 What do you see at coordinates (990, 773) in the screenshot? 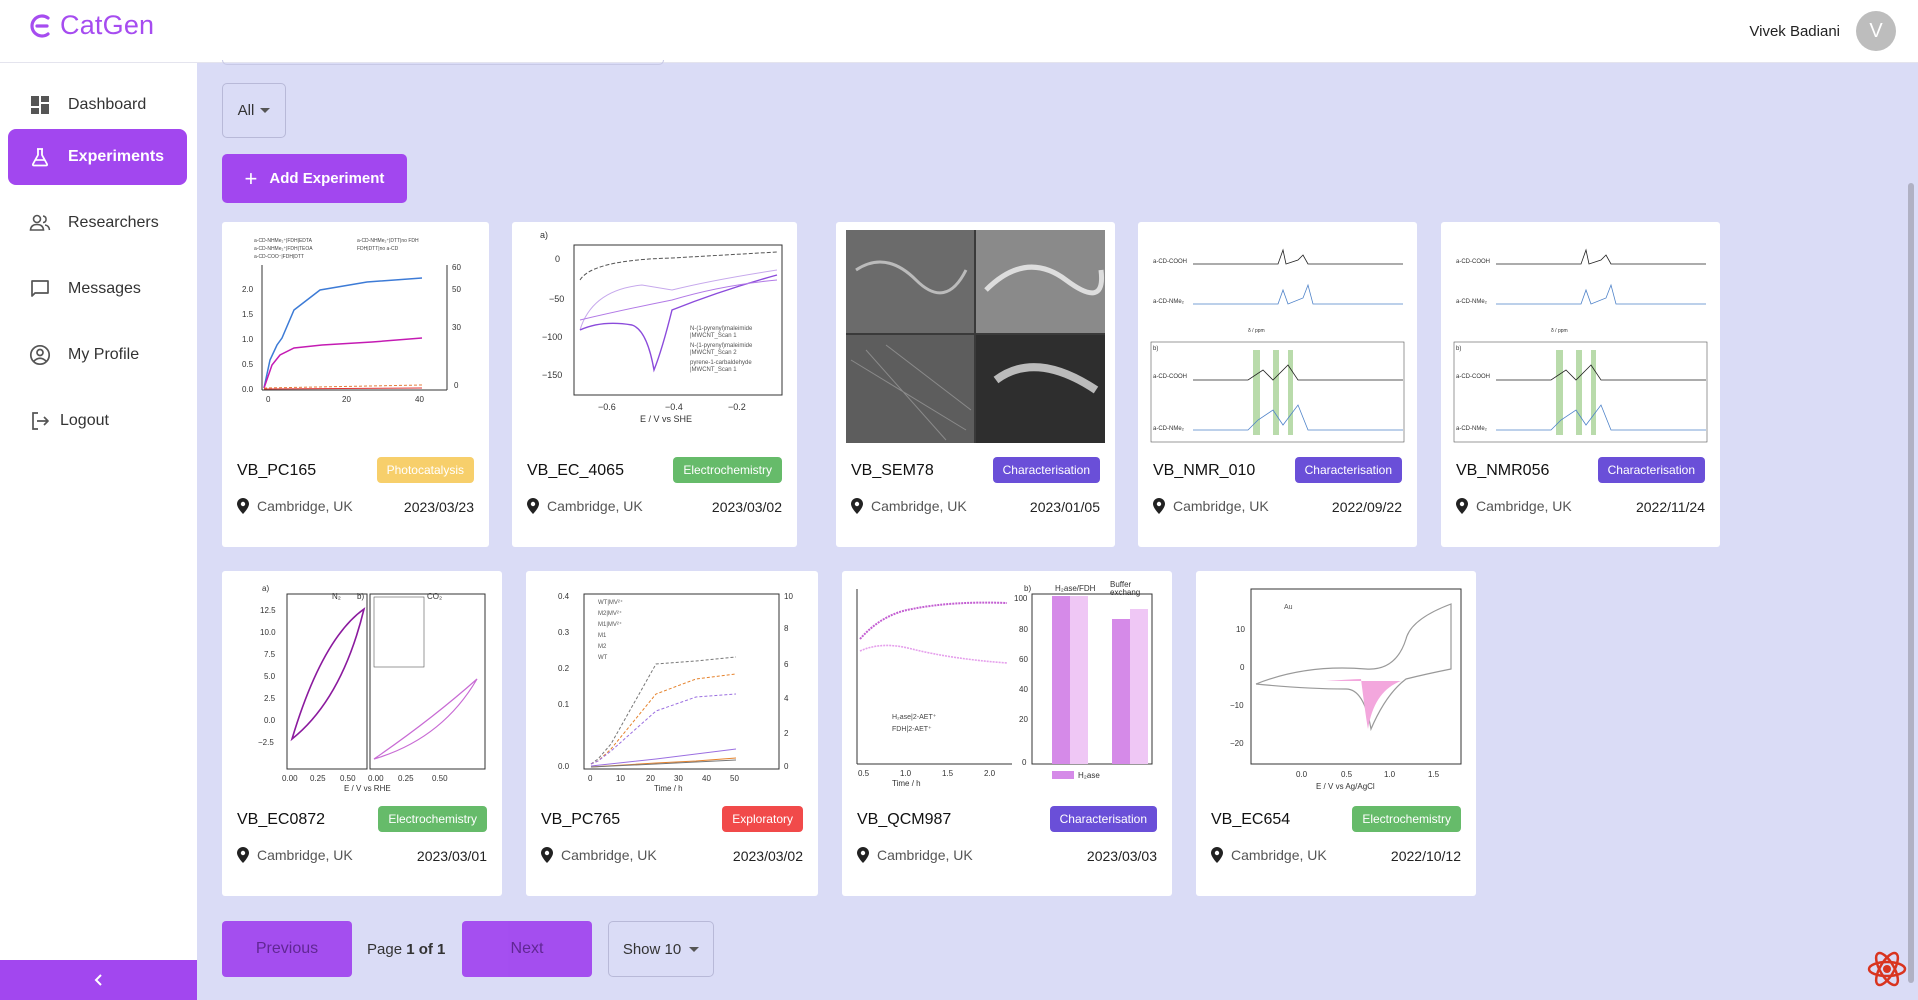
I see `svg-text: 2.0` at bounding box center [990, 773].